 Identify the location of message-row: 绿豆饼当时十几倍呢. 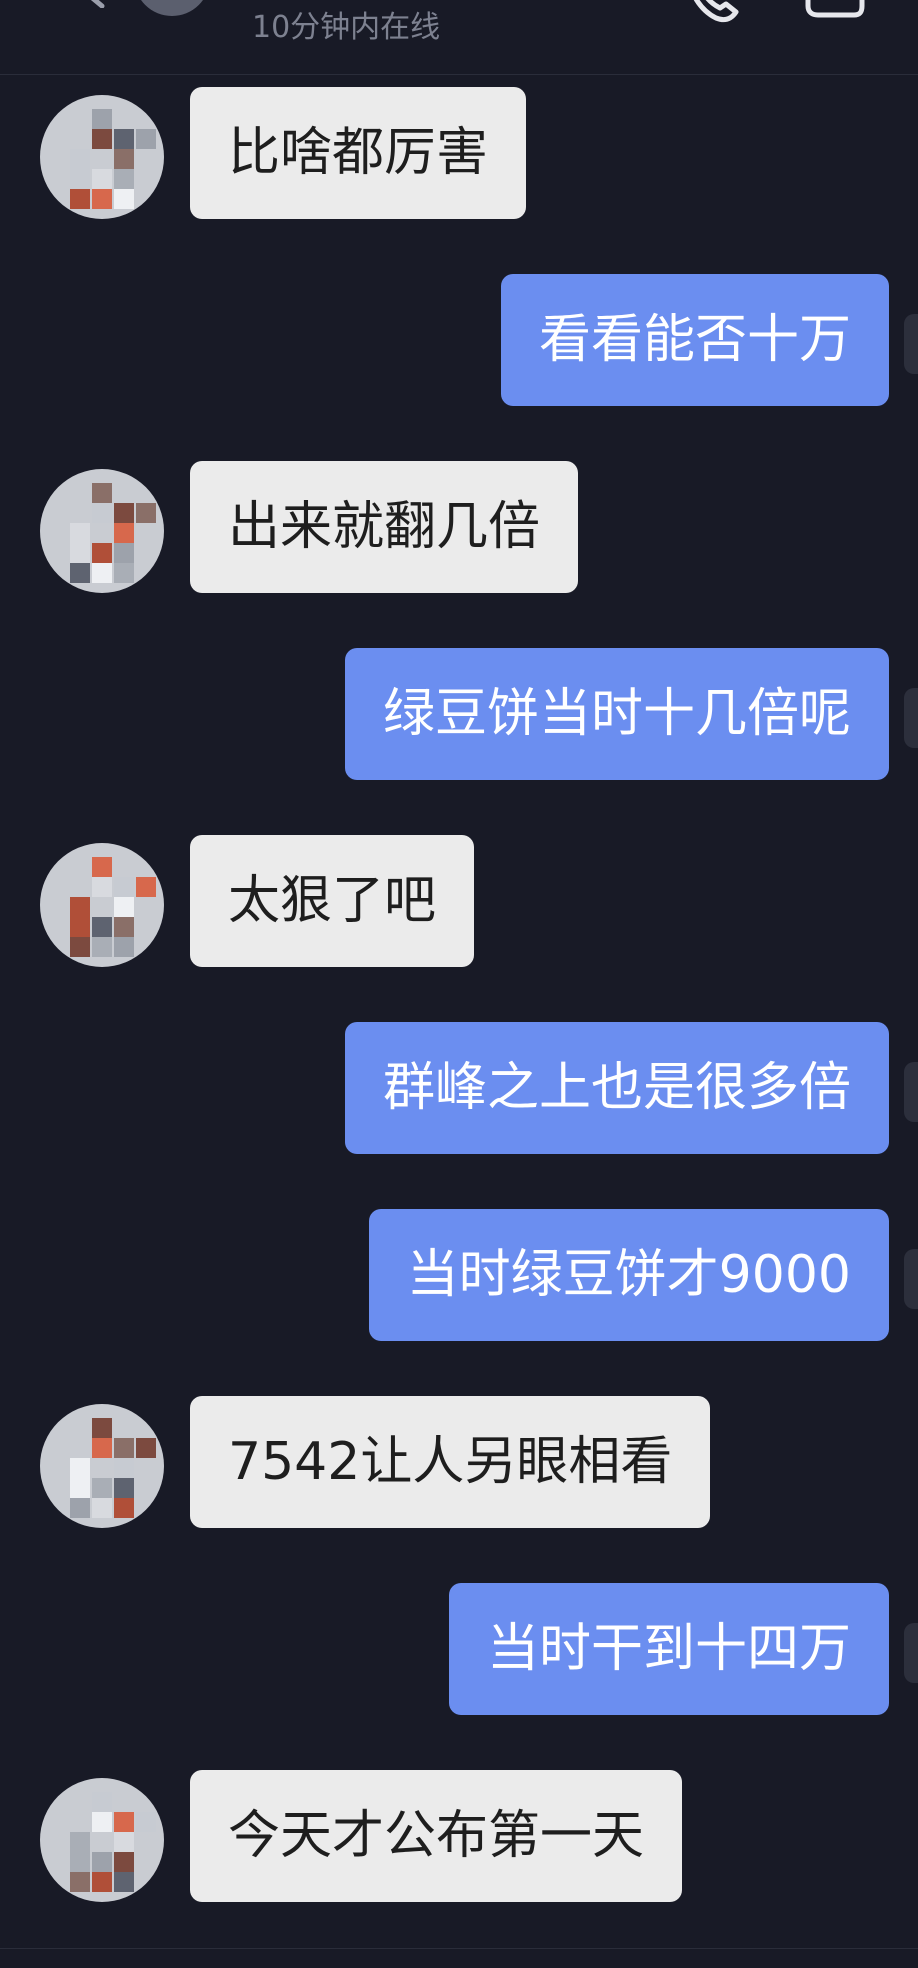
(459, 714).